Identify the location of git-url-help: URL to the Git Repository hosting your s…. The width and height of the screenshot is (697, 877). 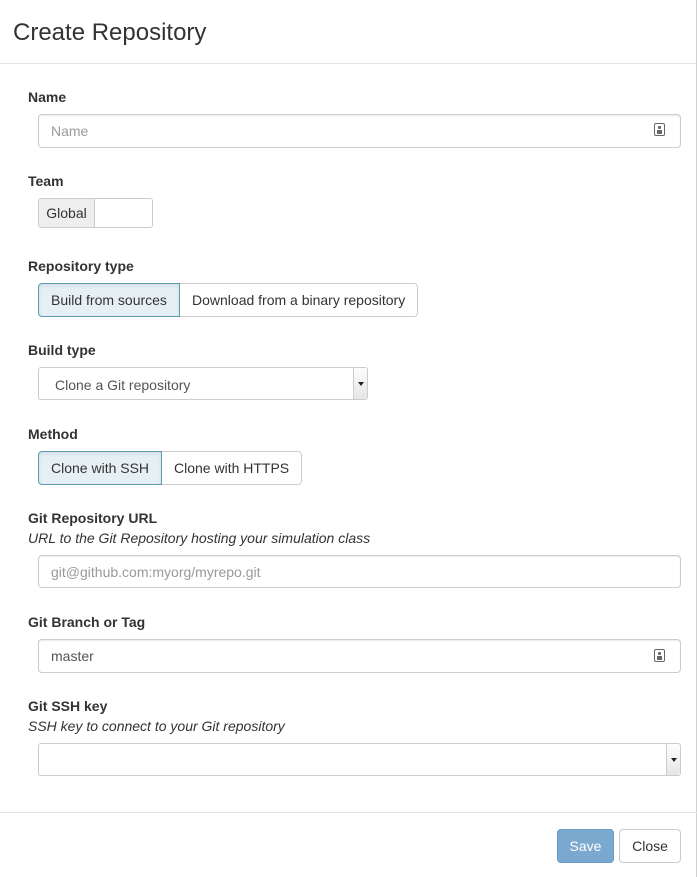
(199, 538).